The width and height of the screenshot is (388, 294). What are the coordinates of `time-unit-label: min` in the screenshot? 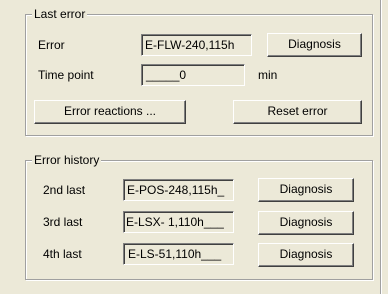 It's located at (268, 75).